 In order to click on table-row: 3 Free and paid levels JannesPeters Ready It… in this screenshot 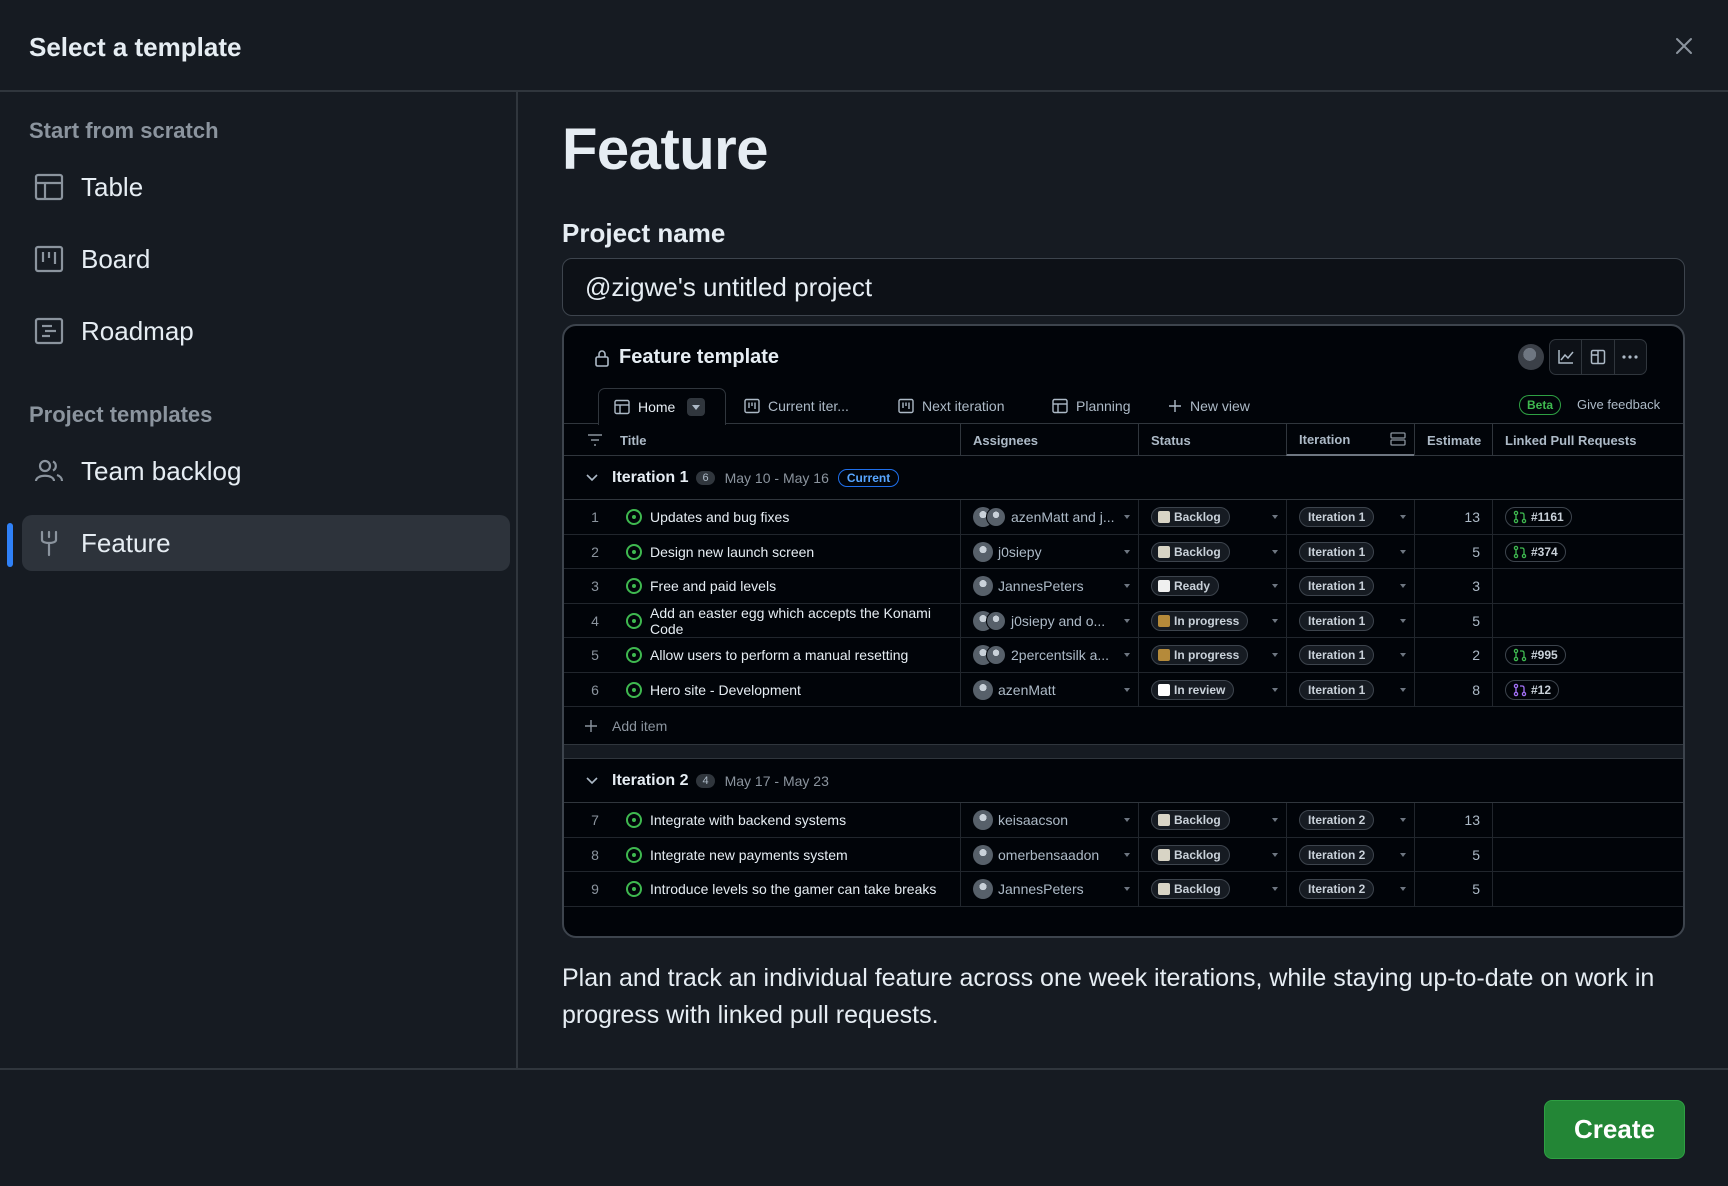, I will do `click(1123, 586)`.